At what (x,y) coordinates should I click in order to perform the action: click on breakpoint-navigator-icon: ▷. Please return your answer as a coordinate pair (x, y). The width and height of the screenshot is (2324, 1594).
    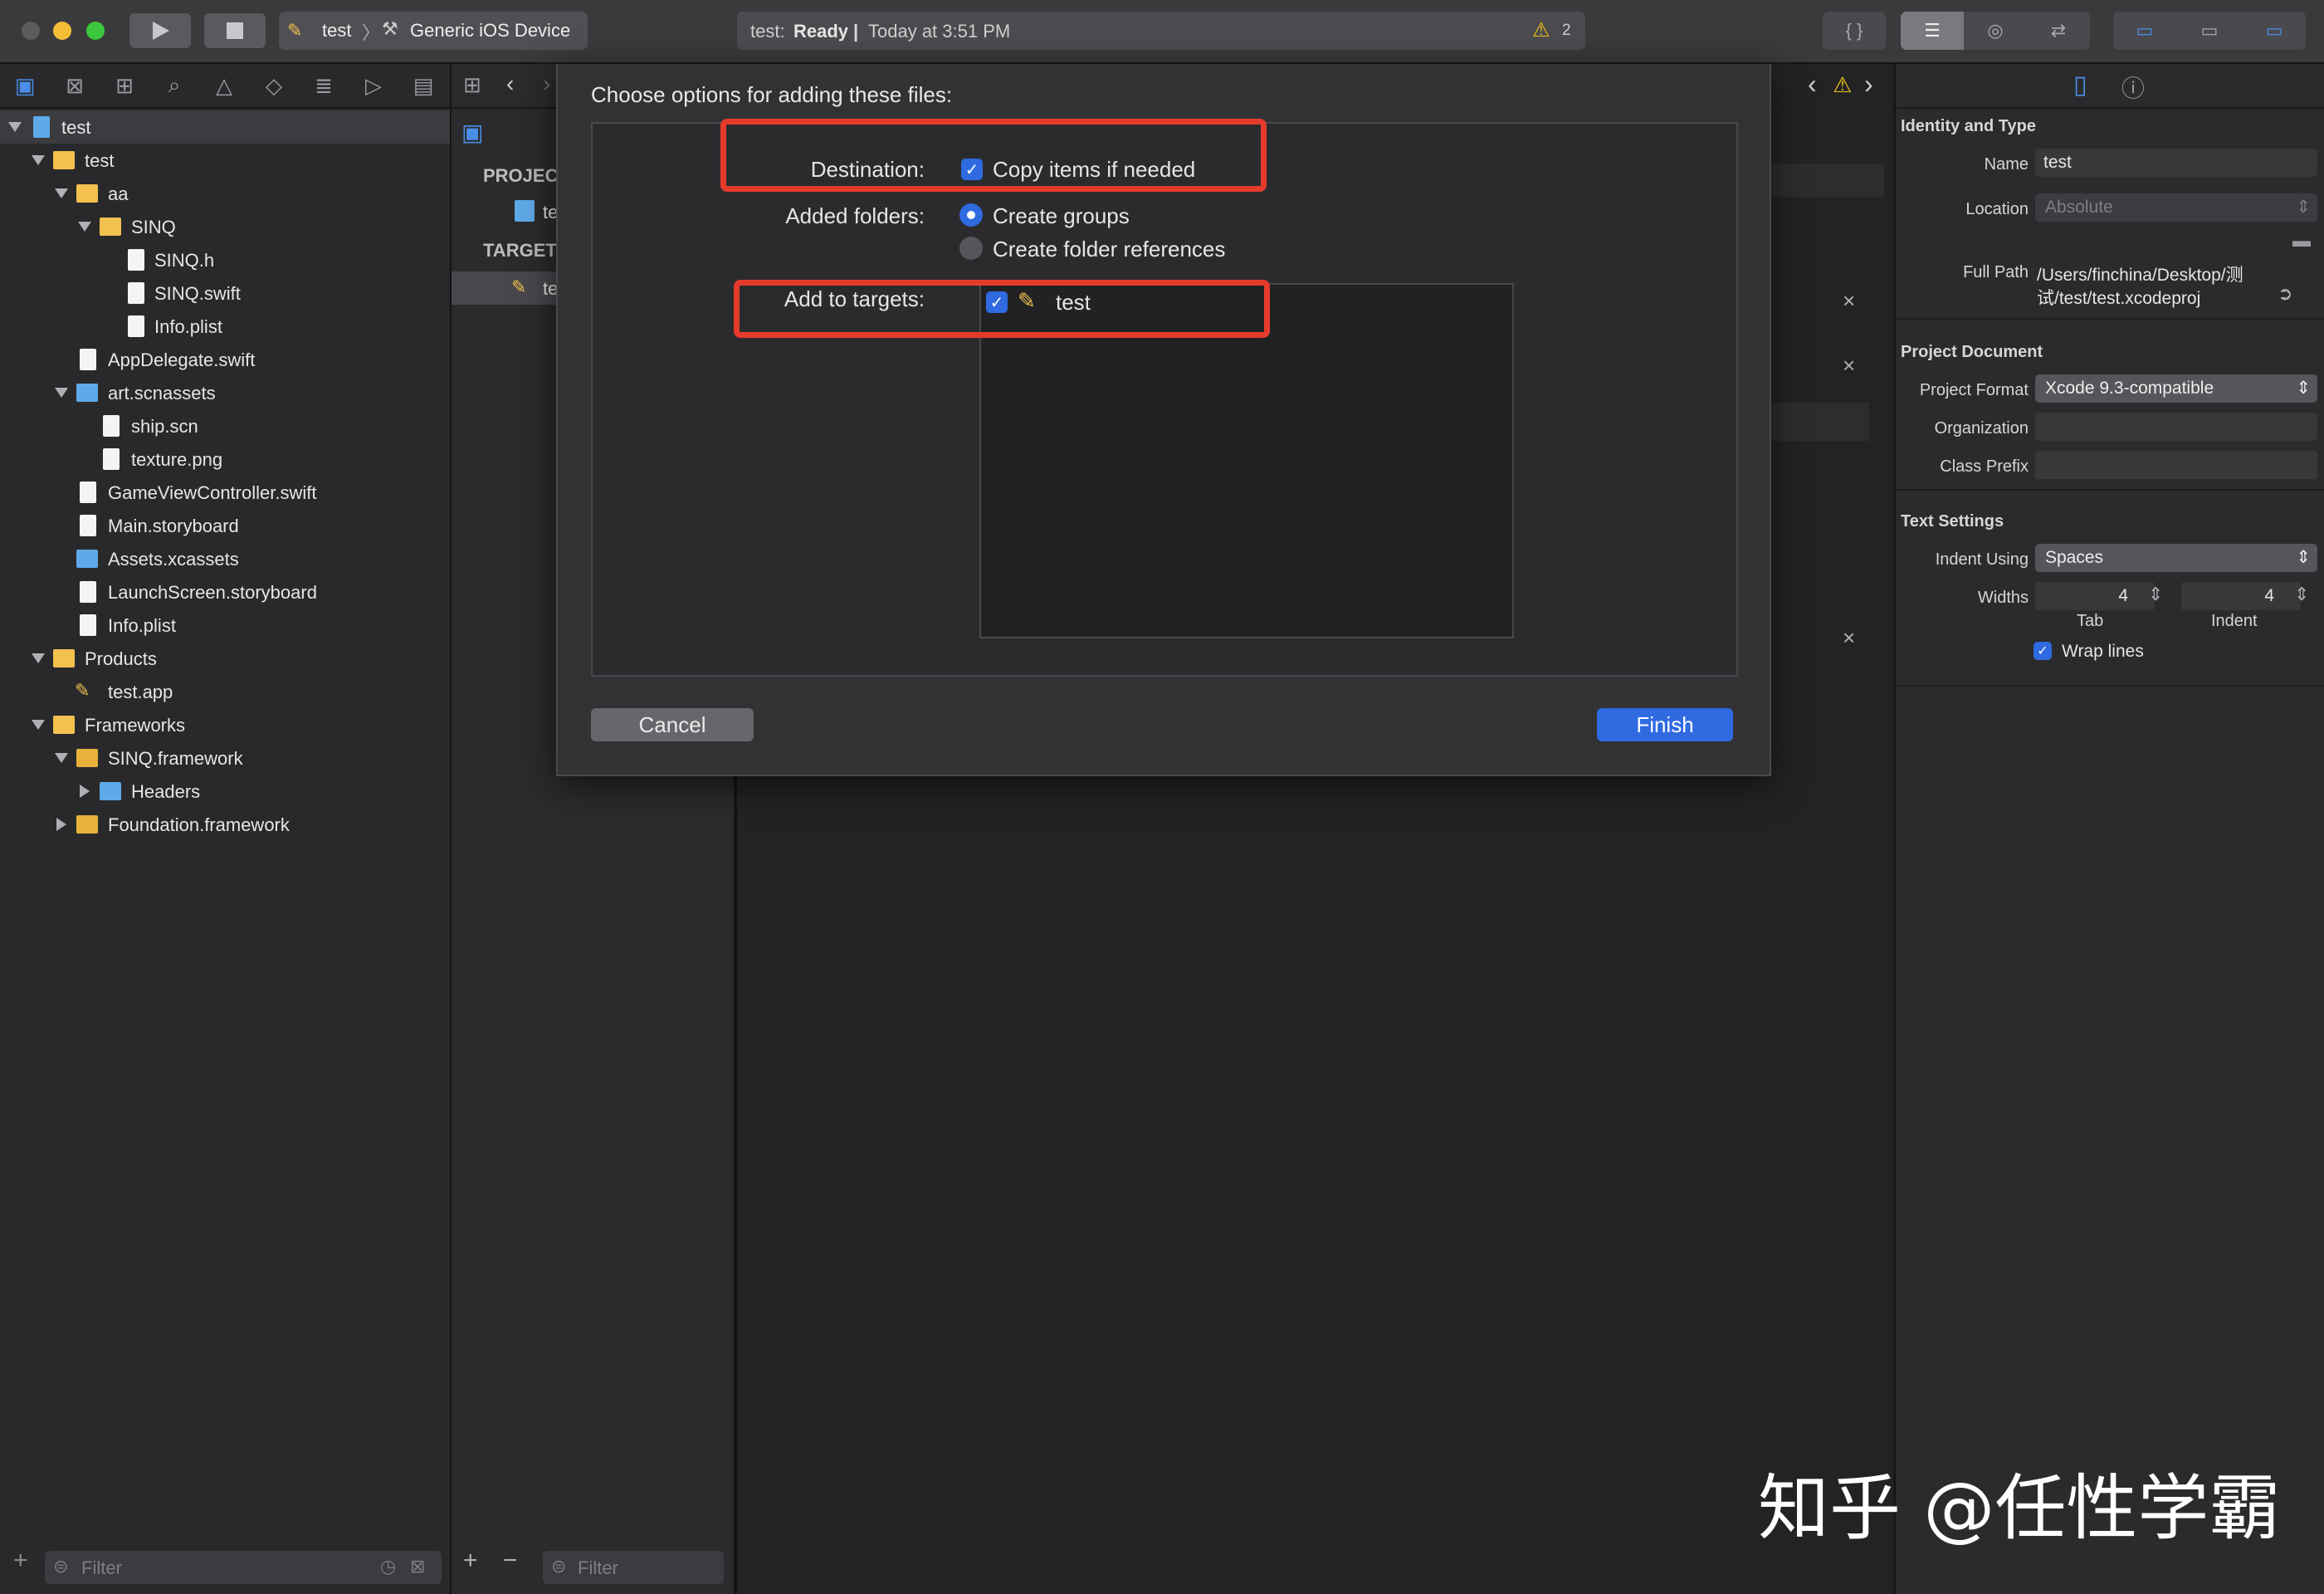
    Looking at the image, I should click on (374, 85).